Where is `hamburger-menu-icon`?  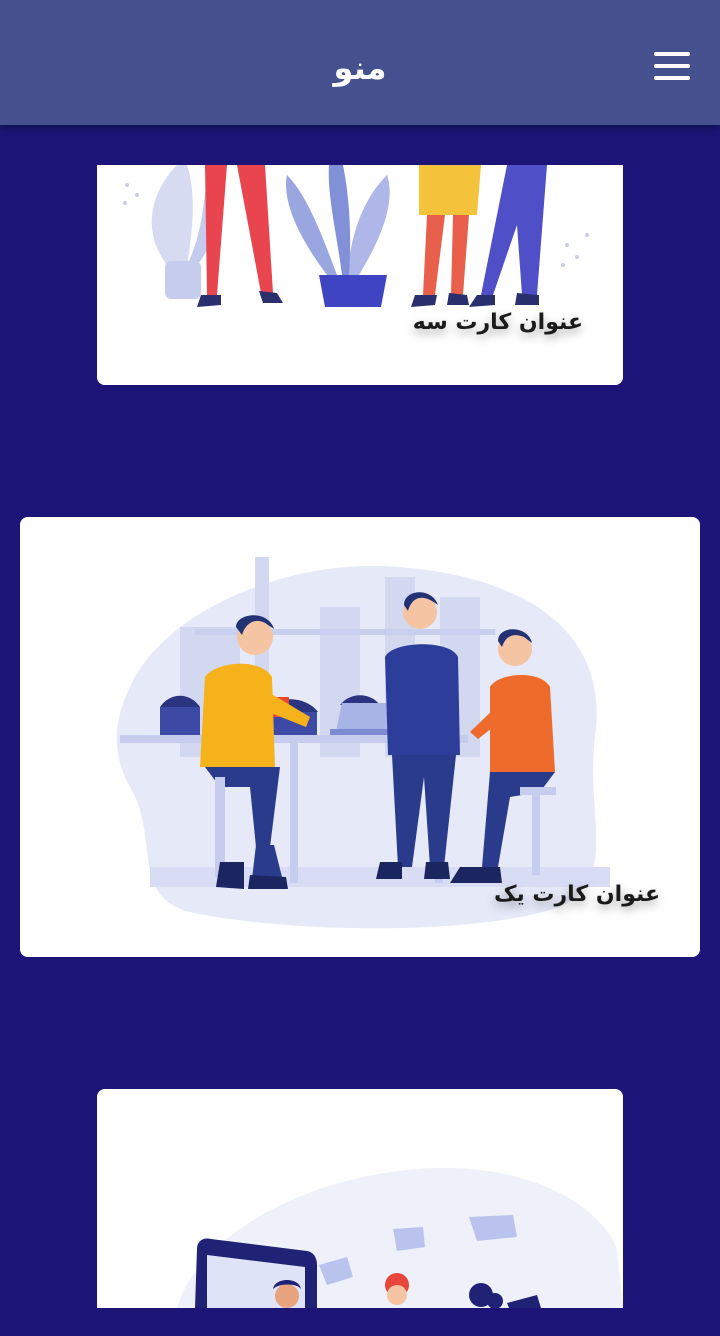
hamburger-menu-icon is located at coordinates (674, 67).